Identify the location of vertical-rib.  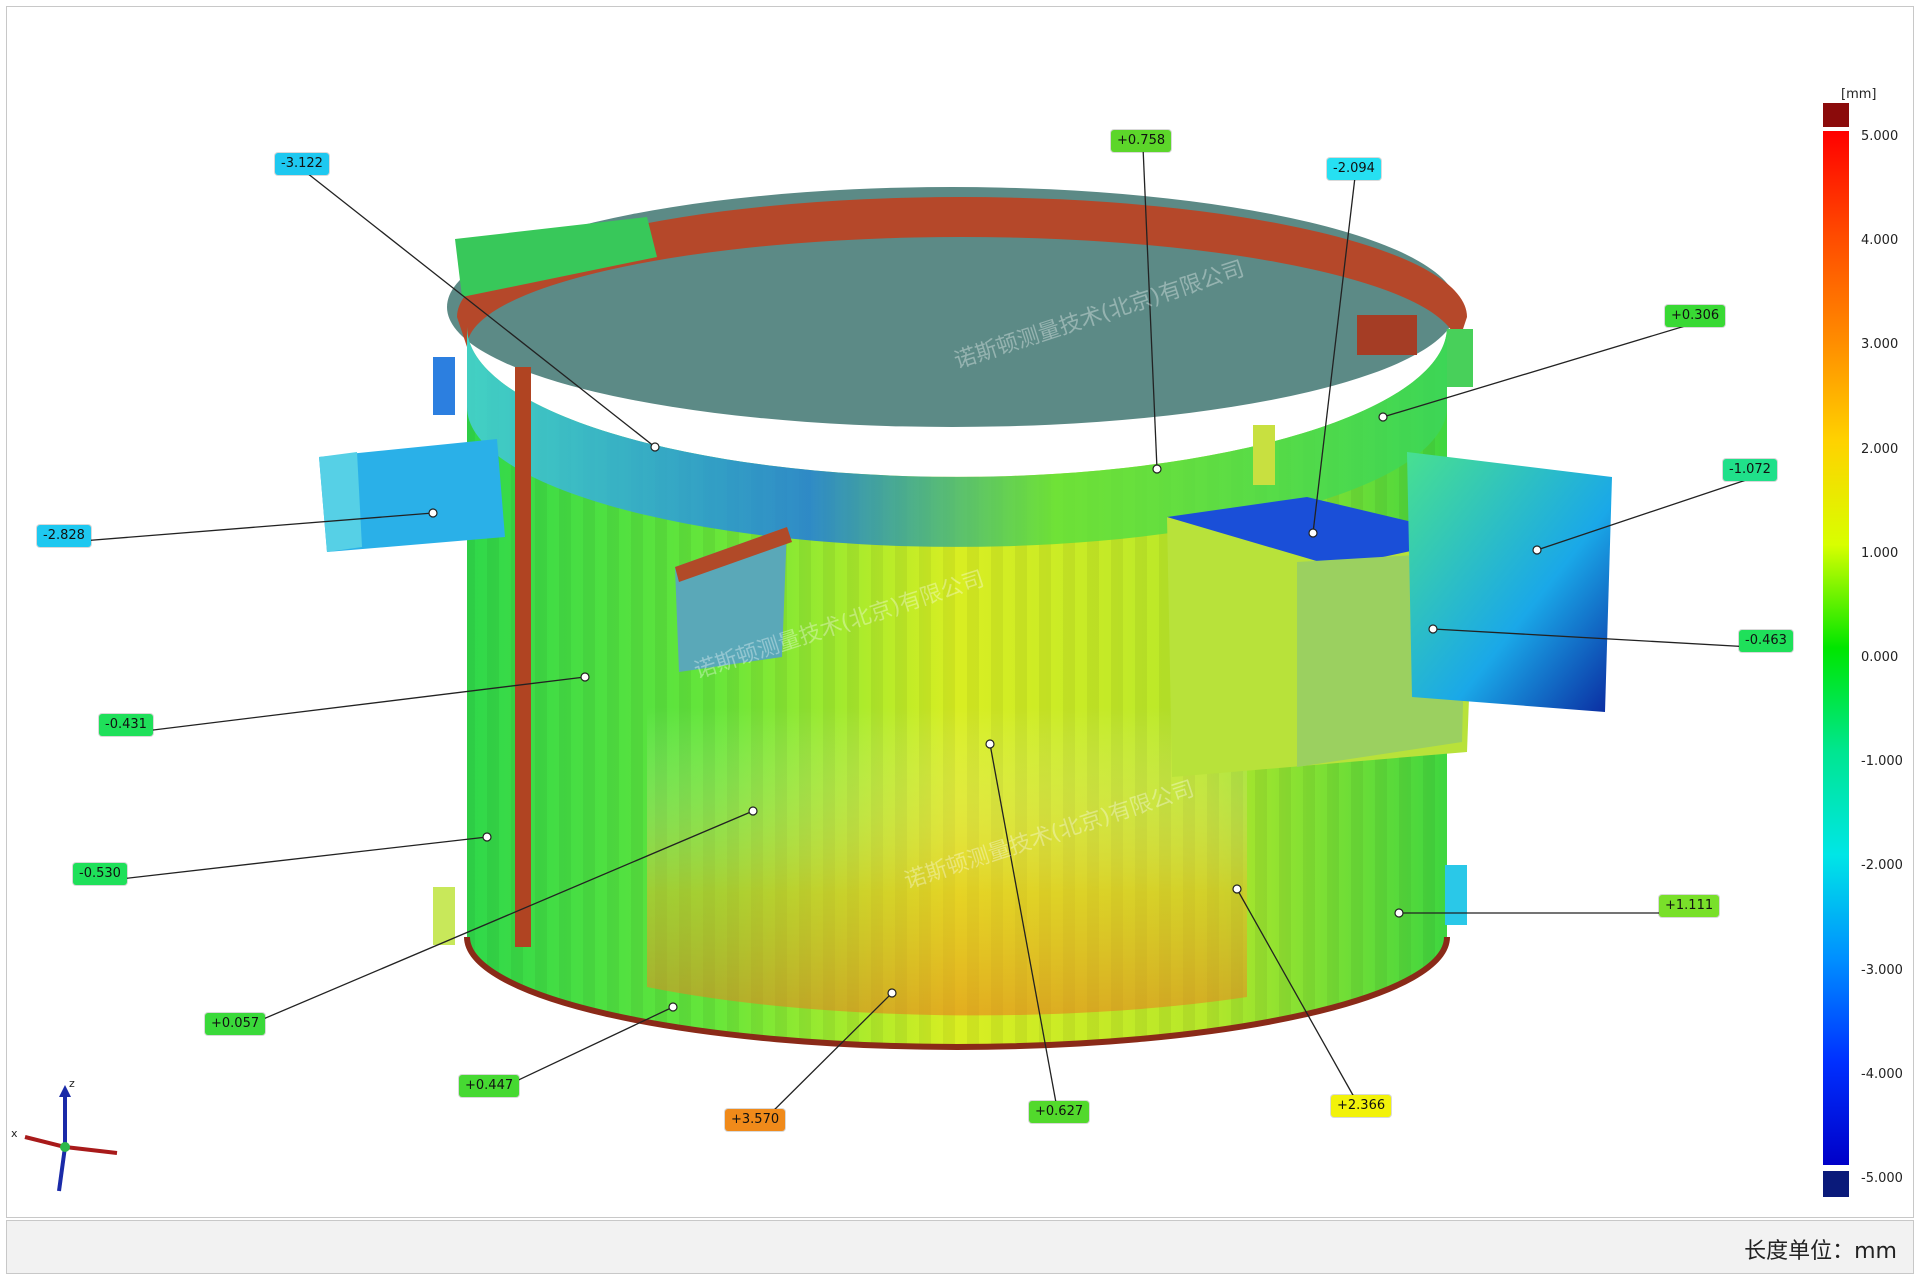
(523, 657).